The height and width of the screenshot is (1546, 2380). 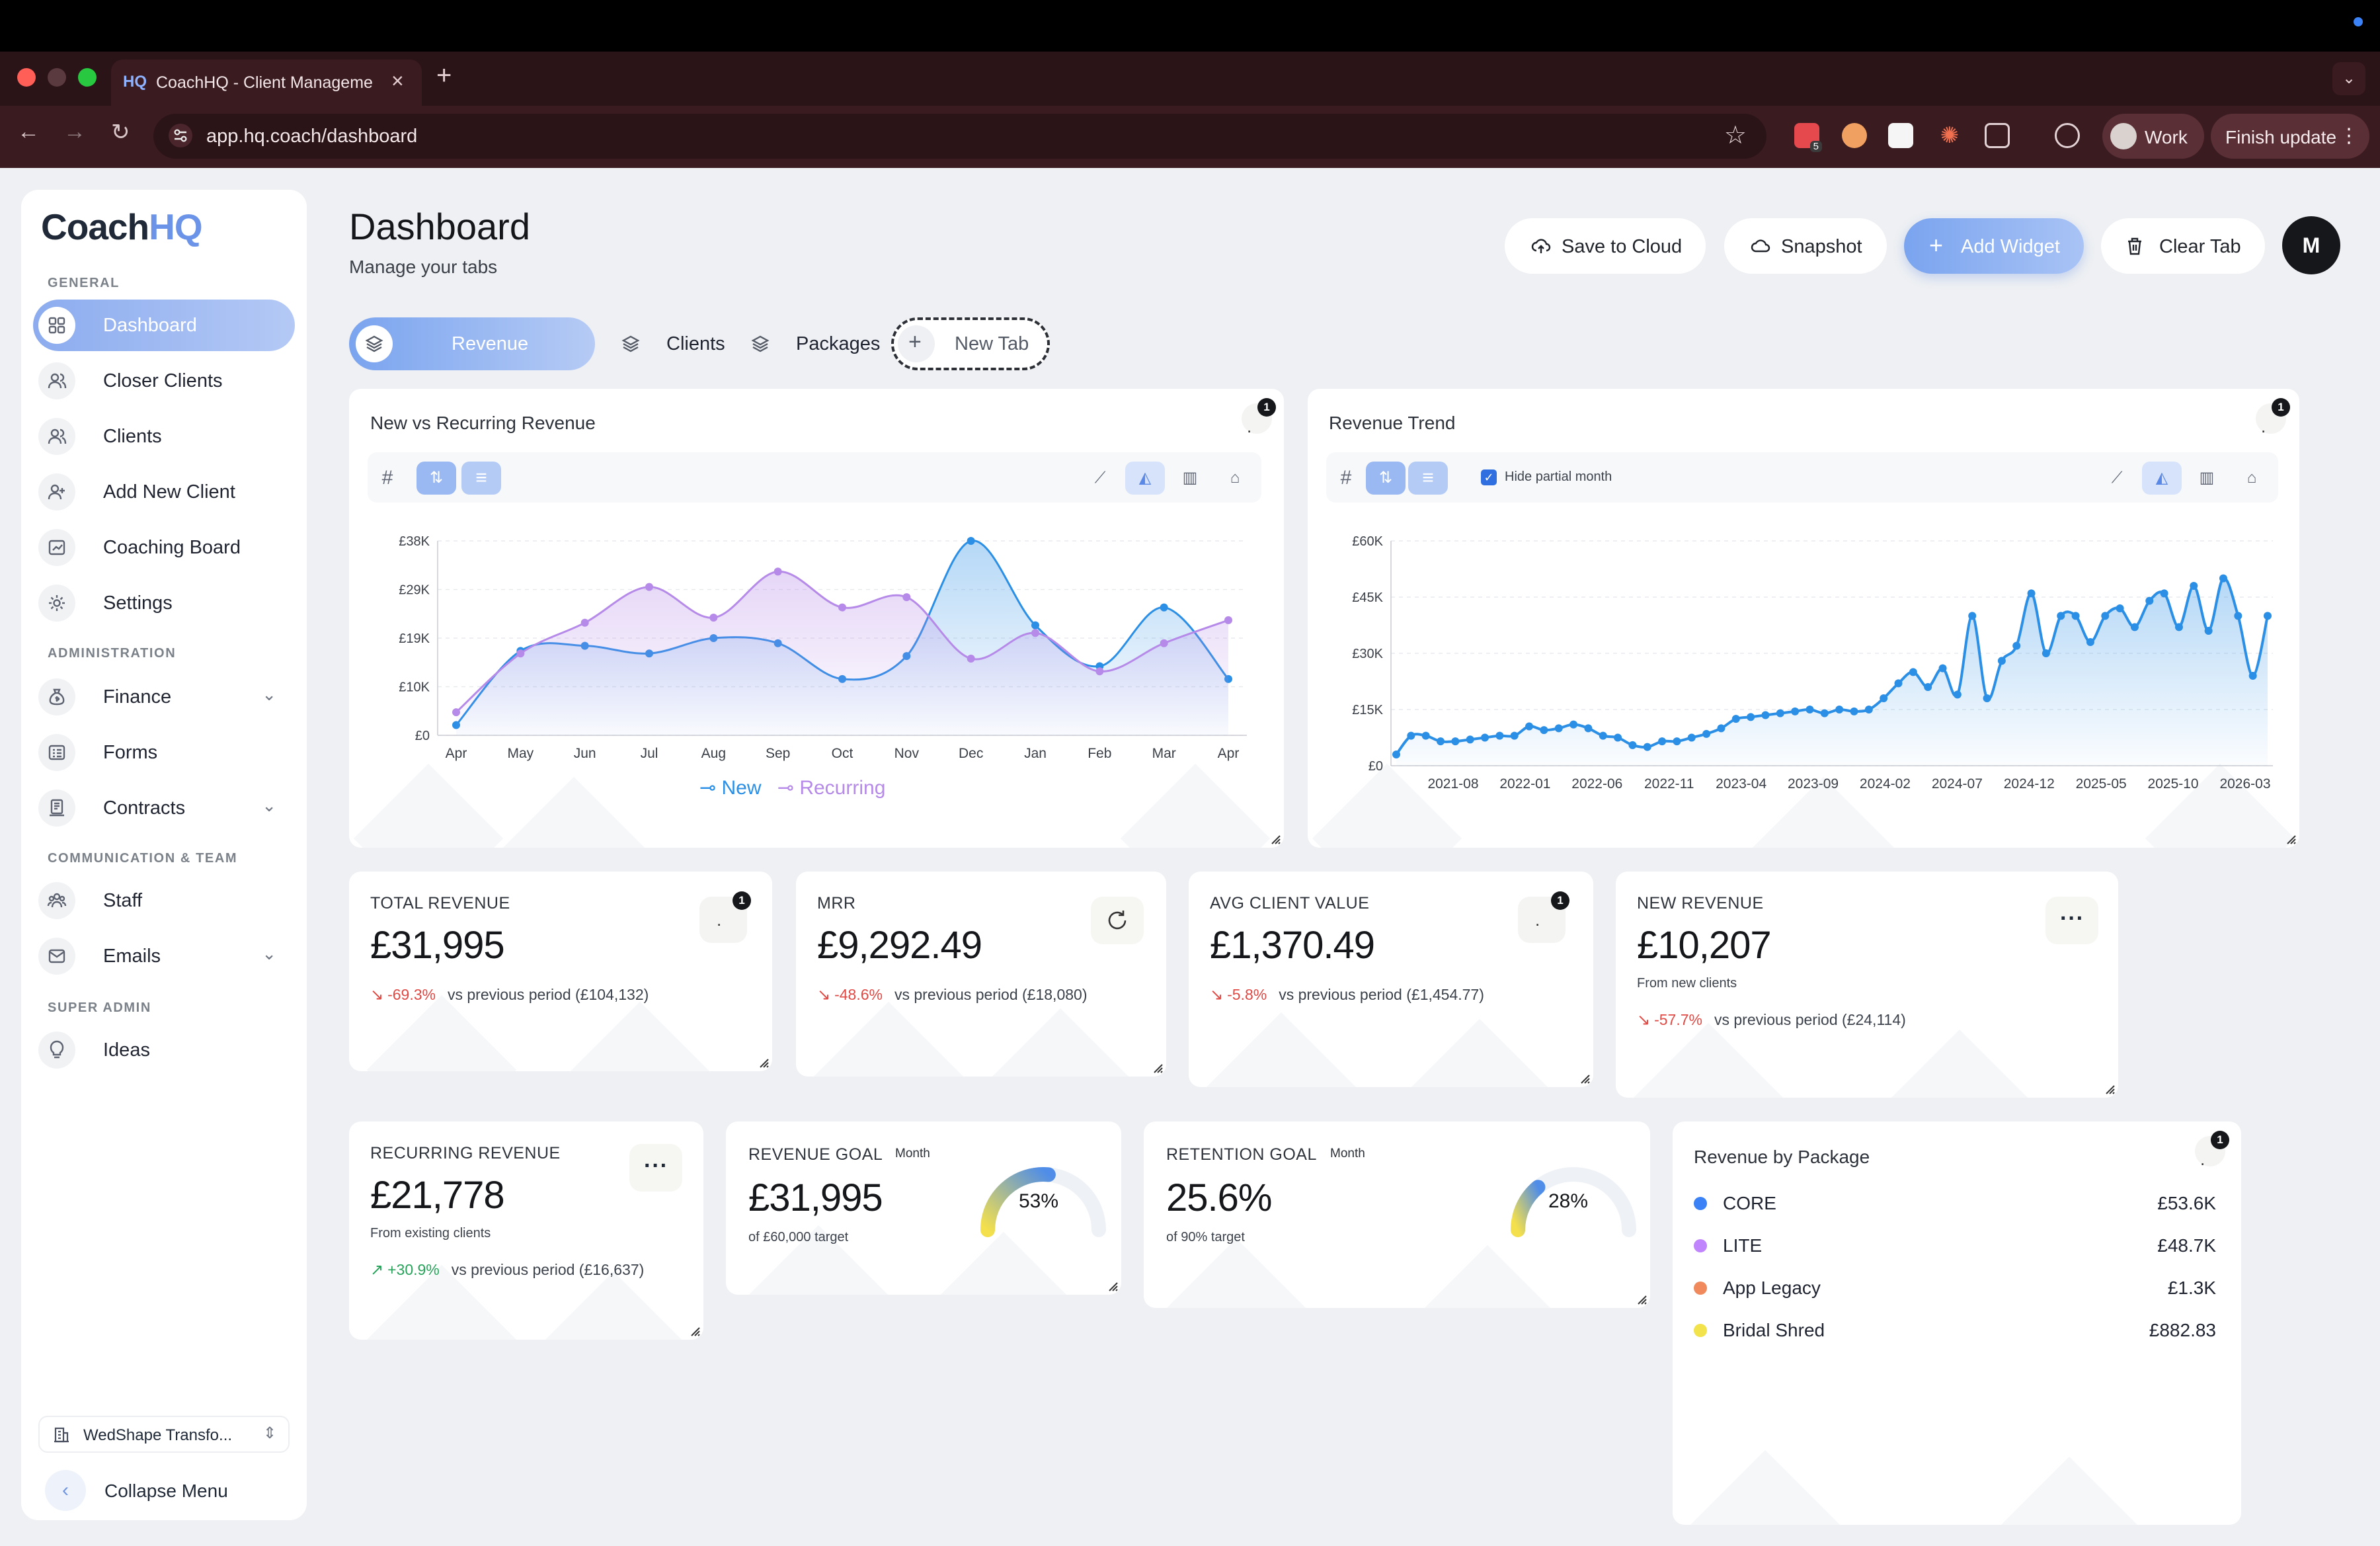 What do you see at coordinates (28, 132) in the screenshot?
I see `back-icon: ←` at bounding box center [28, 132].